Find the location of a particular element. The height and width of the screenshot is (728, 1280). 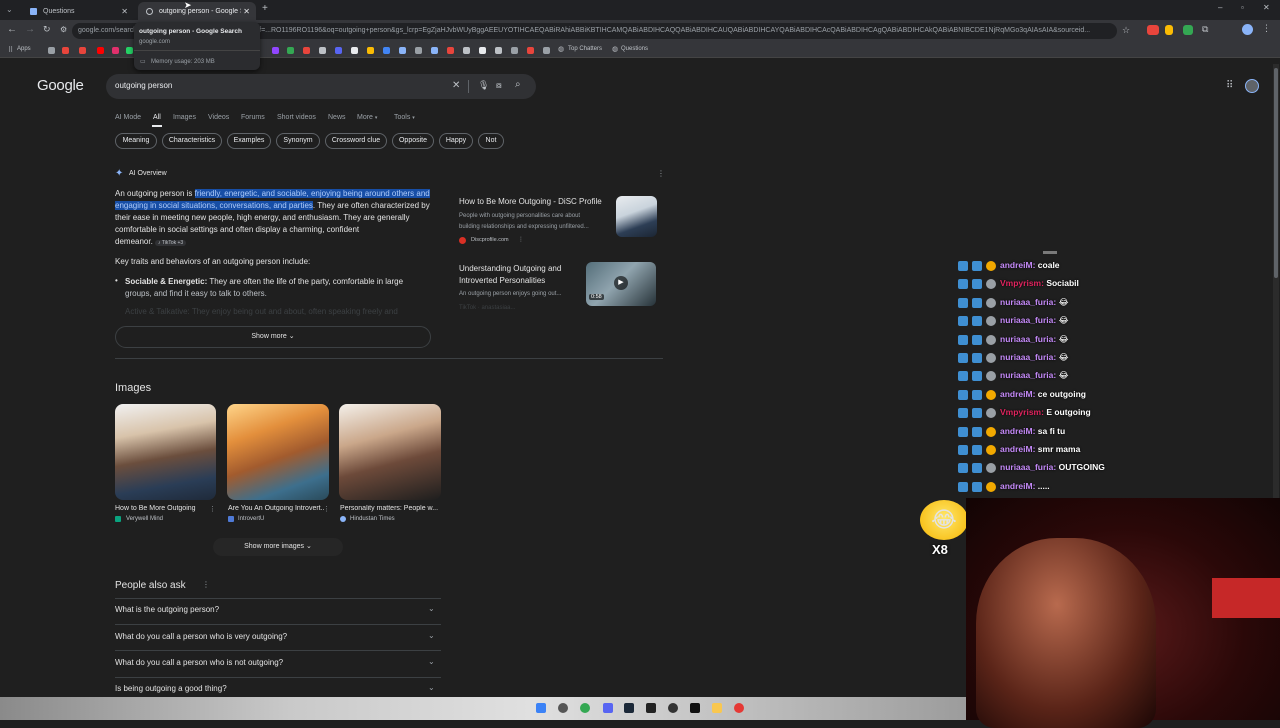

file-explorer-icon is located at coordinates (717, 708).